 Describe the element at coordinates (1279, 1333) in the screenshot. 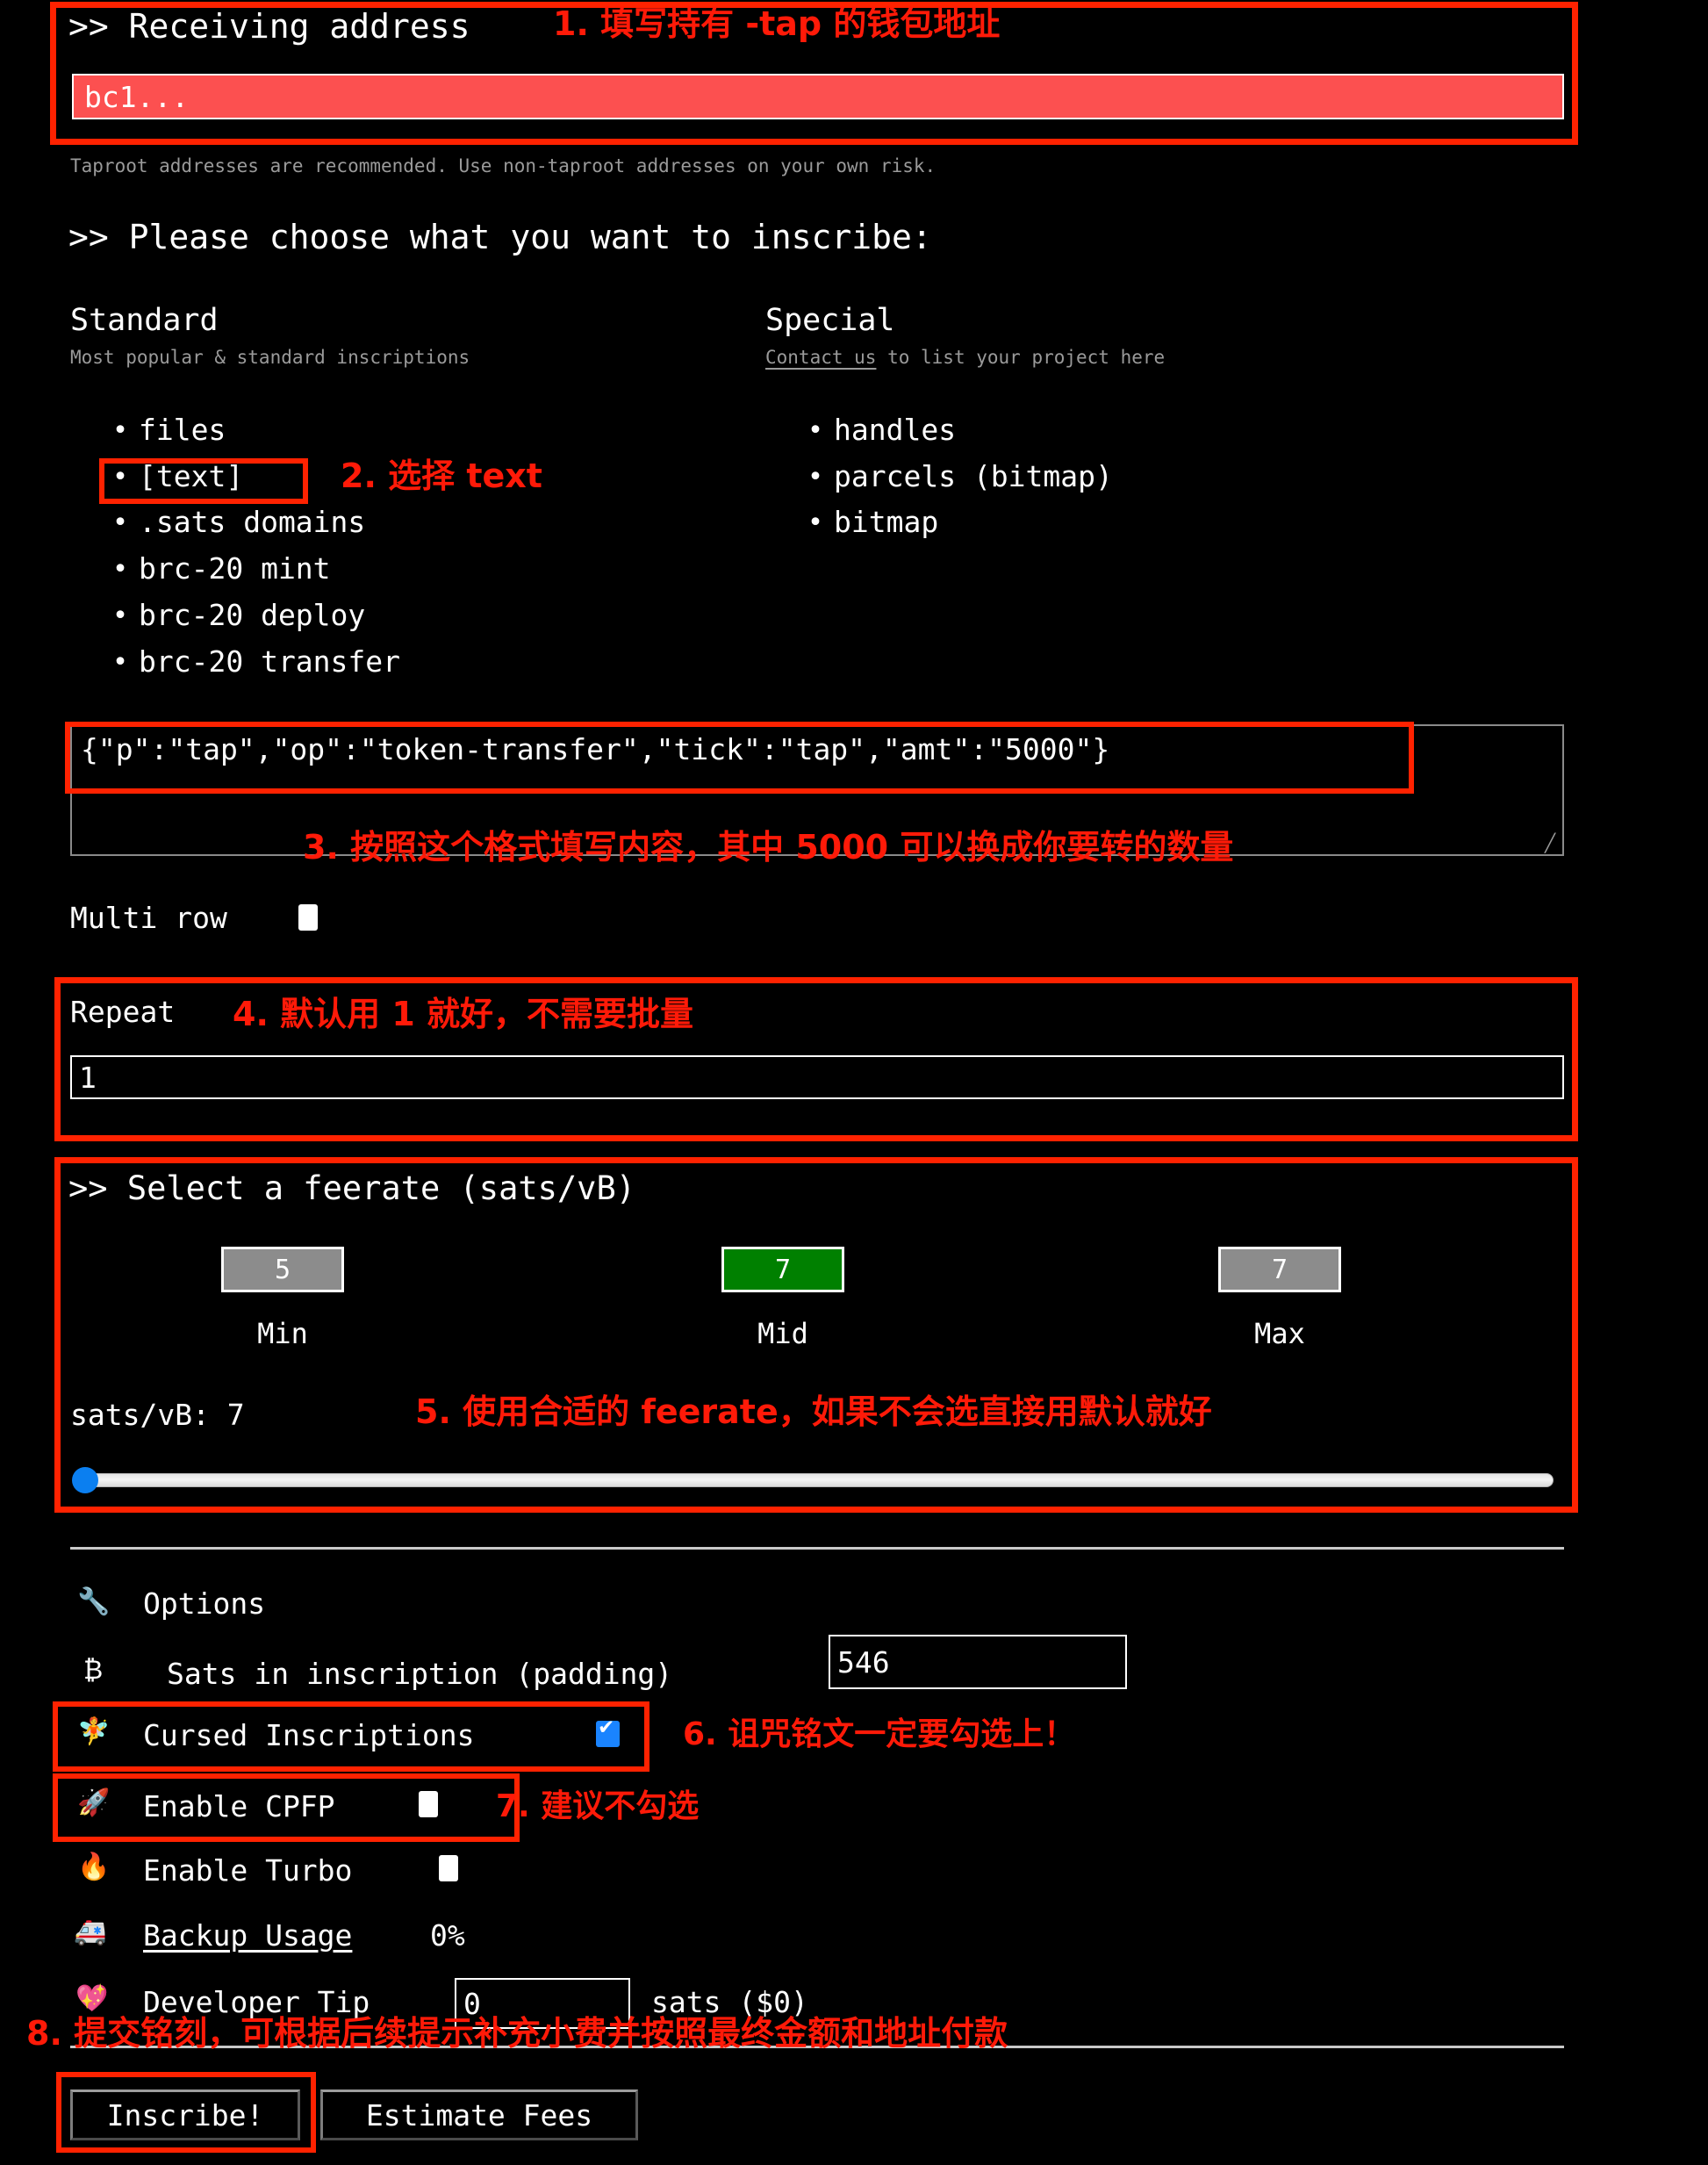

I see `feerate-max-label: Max` at that location.